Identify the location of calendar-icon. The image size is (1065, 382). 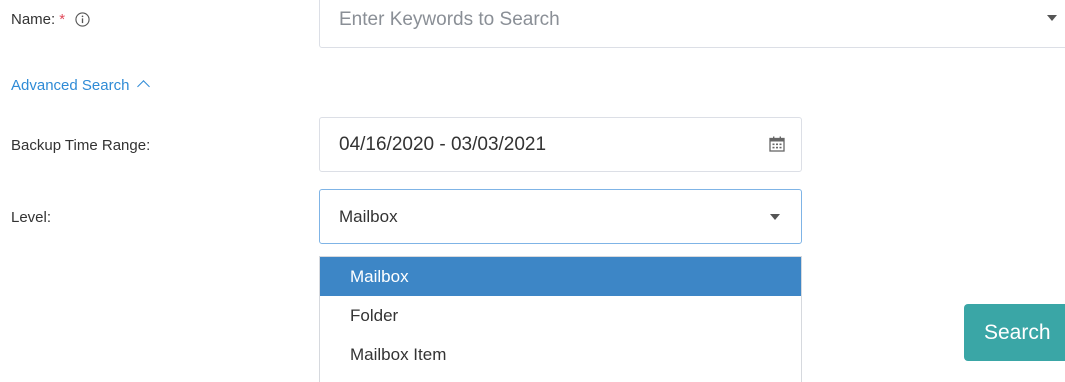
(777, 144).